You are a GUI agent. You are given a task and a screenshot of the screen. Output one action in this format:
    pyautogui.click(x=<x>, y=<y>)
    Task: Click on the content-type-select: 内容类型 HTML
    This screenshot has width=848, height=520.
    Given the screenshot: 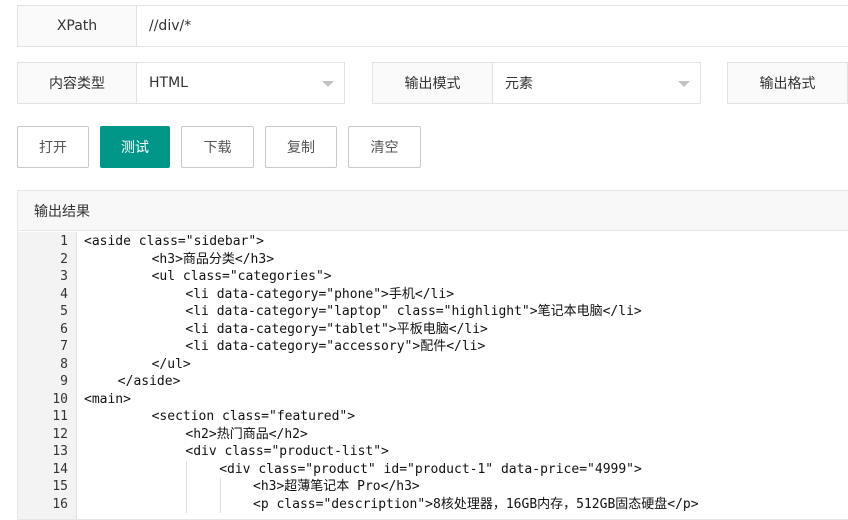 What is the action you would take?
    pyautogui.click(x=181, y=83)
    